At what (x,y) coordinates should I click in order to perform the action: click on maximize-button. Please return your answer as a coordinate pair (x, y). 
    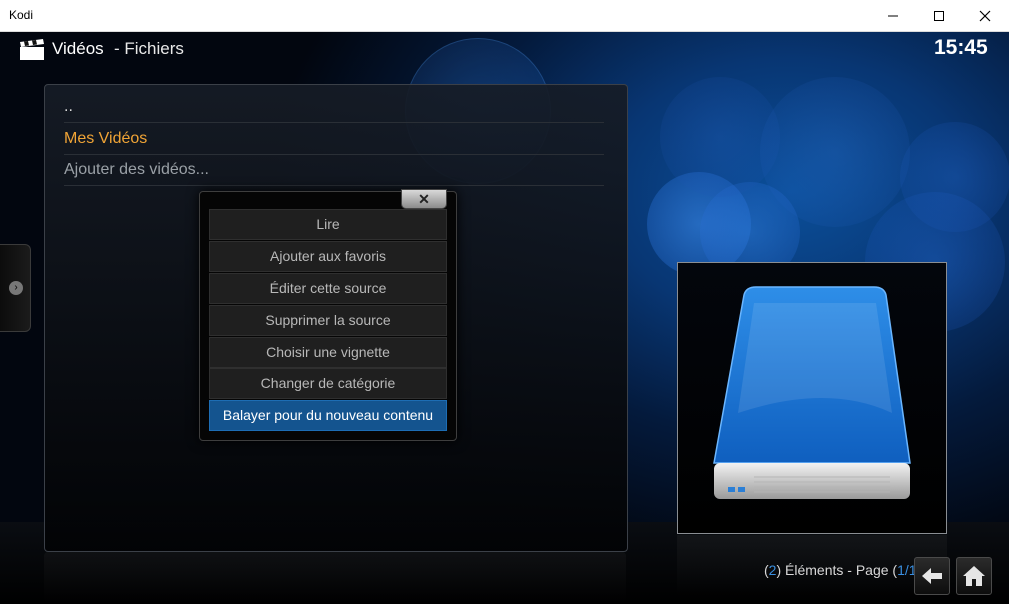
    Looking at the image, I should click on (939, 15).